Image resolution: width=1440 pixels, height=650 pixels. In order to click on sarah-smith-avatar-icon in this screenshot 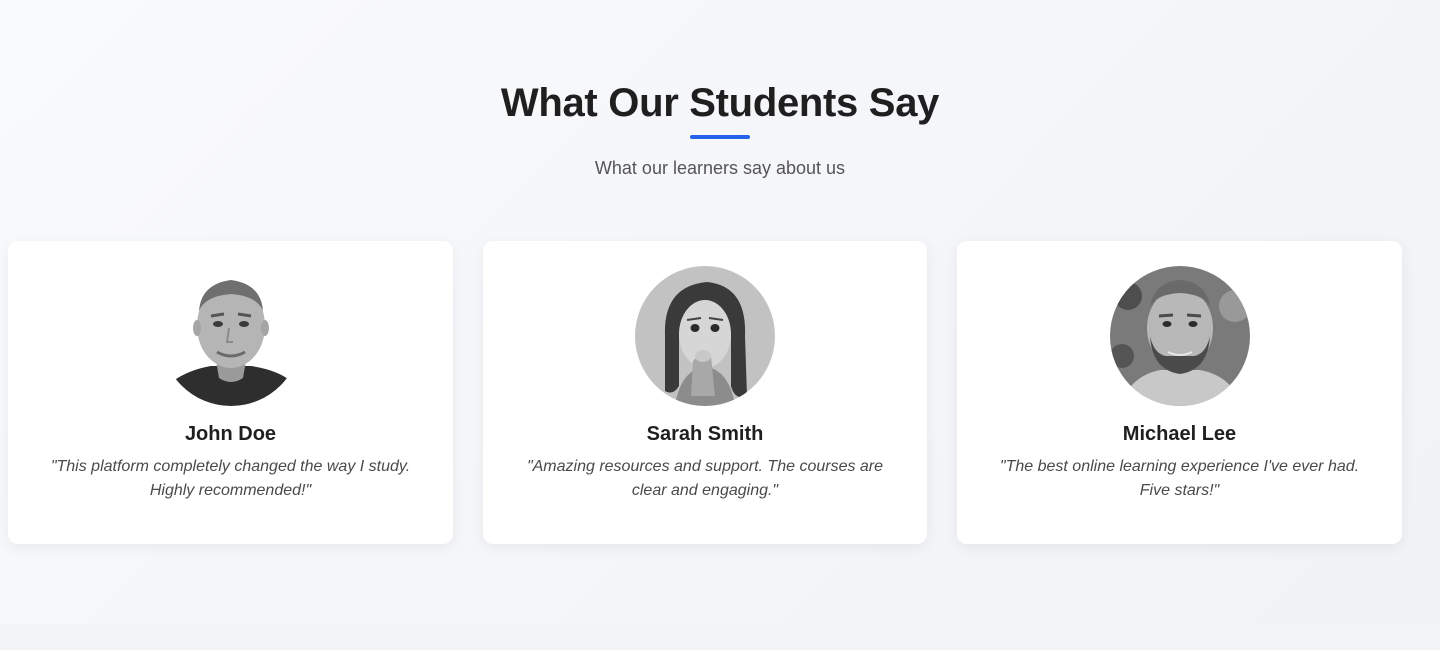, I will do `click(705, 336)`.